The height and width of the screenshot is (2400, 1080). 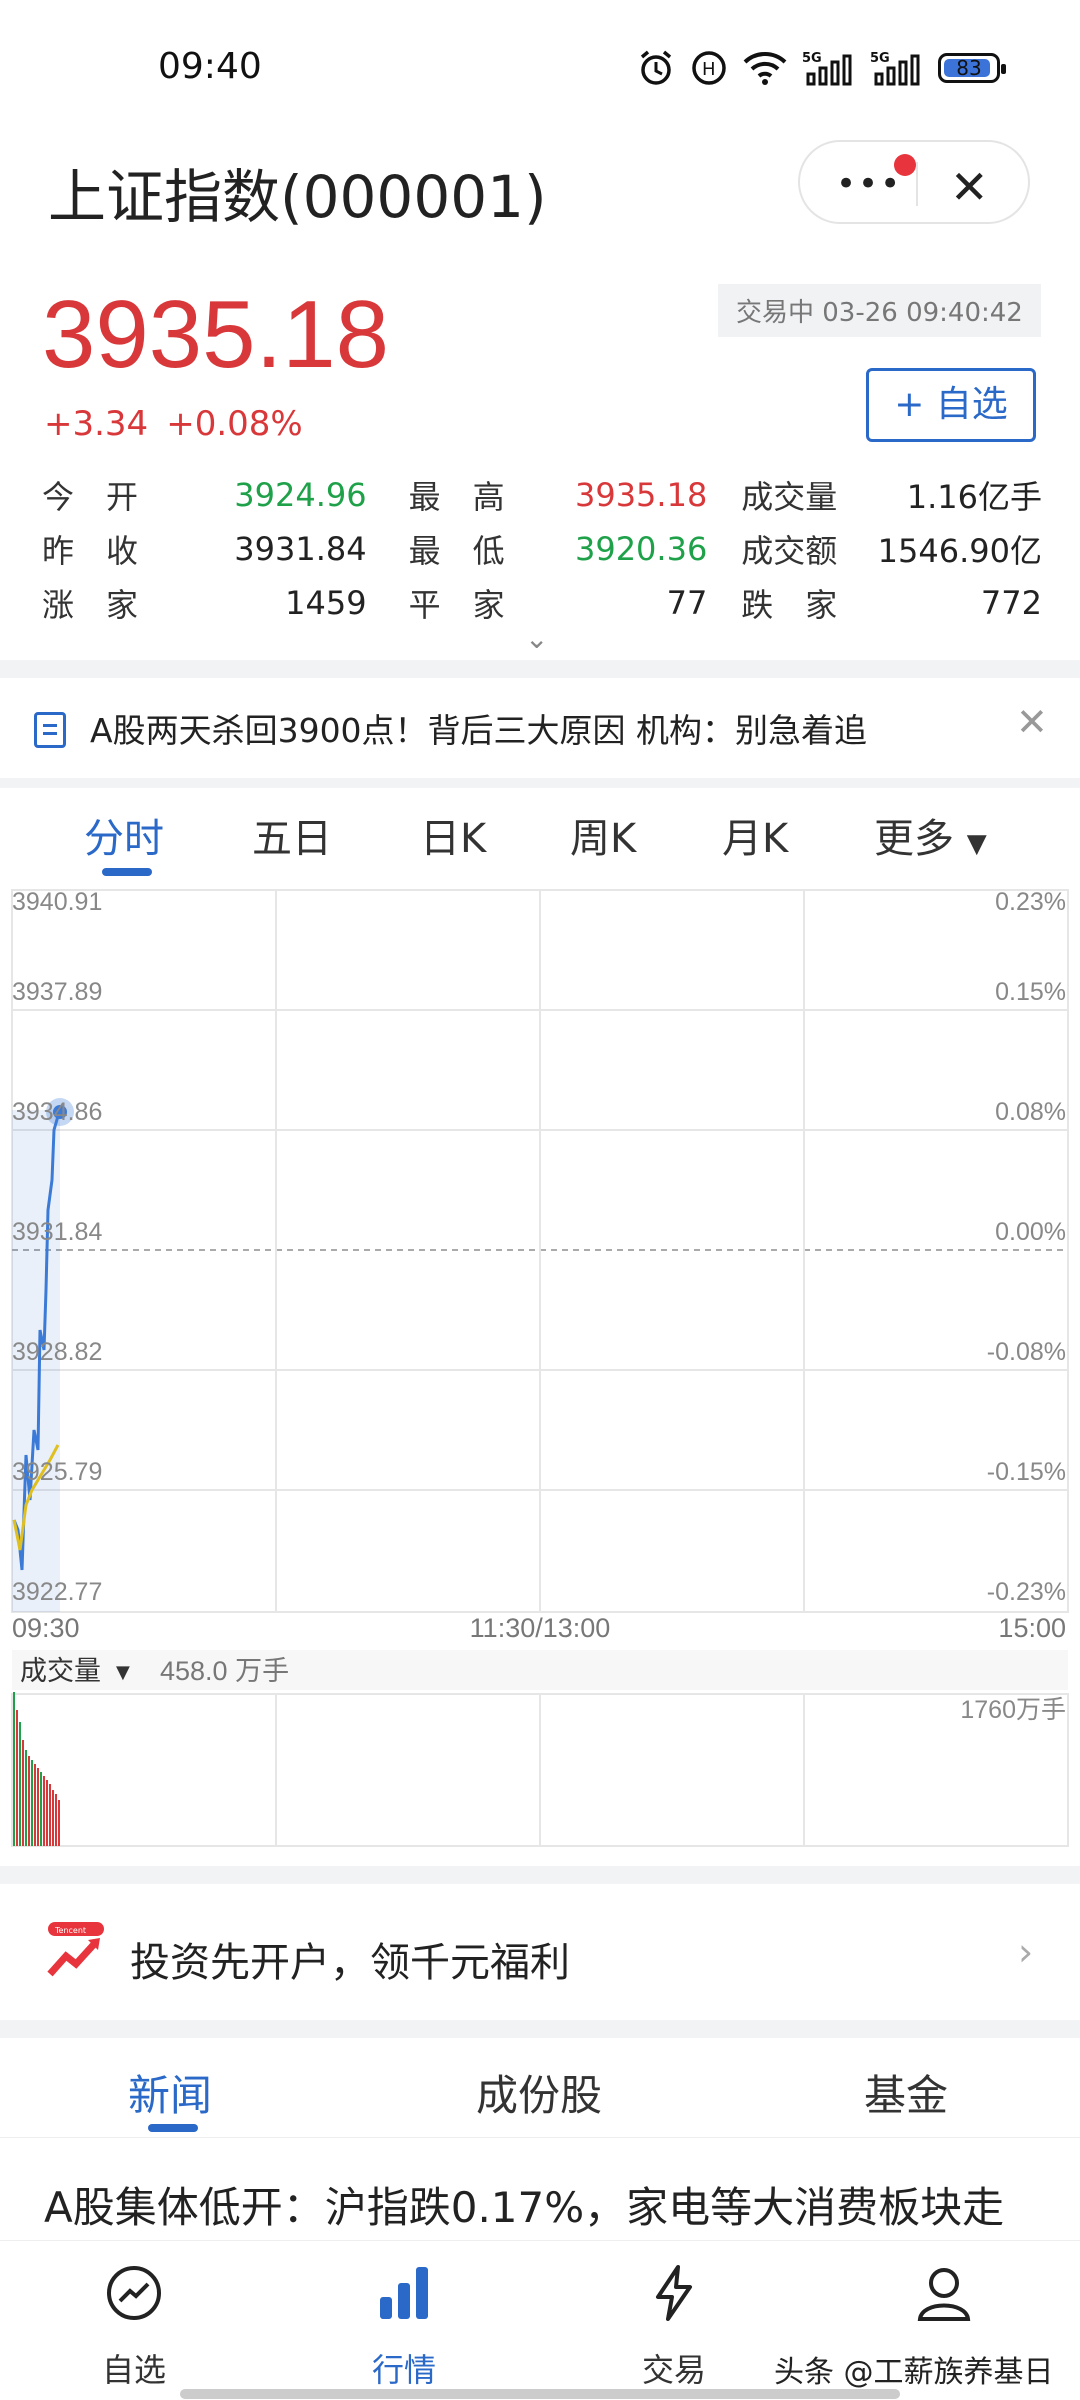 What do you see at coordinates (456, 551) in the screenshot?
I see `stat-label: 最 低` at bounding box center [456, 551].